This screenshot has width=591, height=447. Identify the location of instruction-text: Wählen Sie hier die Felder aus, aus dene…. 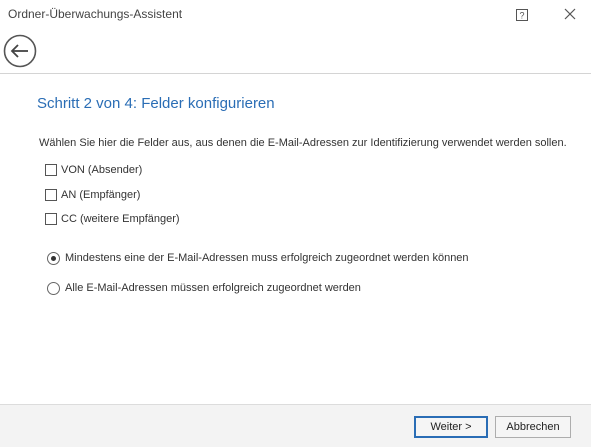
(303, 143).